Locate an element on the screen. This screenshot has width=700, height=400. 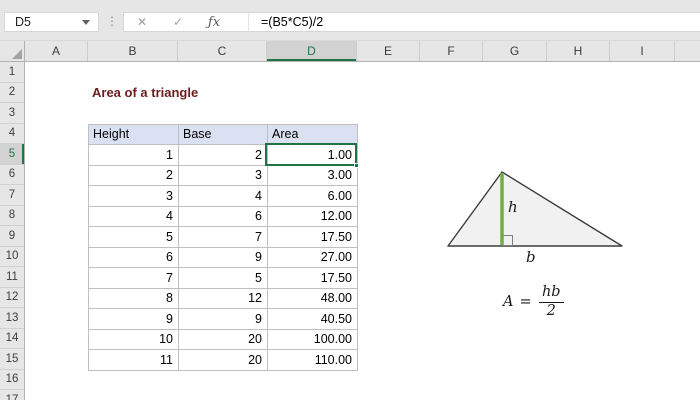
row-header-3: 3 is located at coordinates (12, 113).